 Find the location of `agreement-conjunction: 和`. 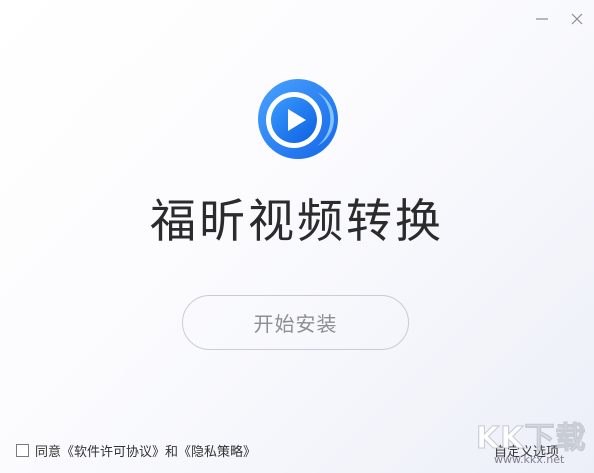

agreement-conjunction: 和 is located at coordinates (172, 452).